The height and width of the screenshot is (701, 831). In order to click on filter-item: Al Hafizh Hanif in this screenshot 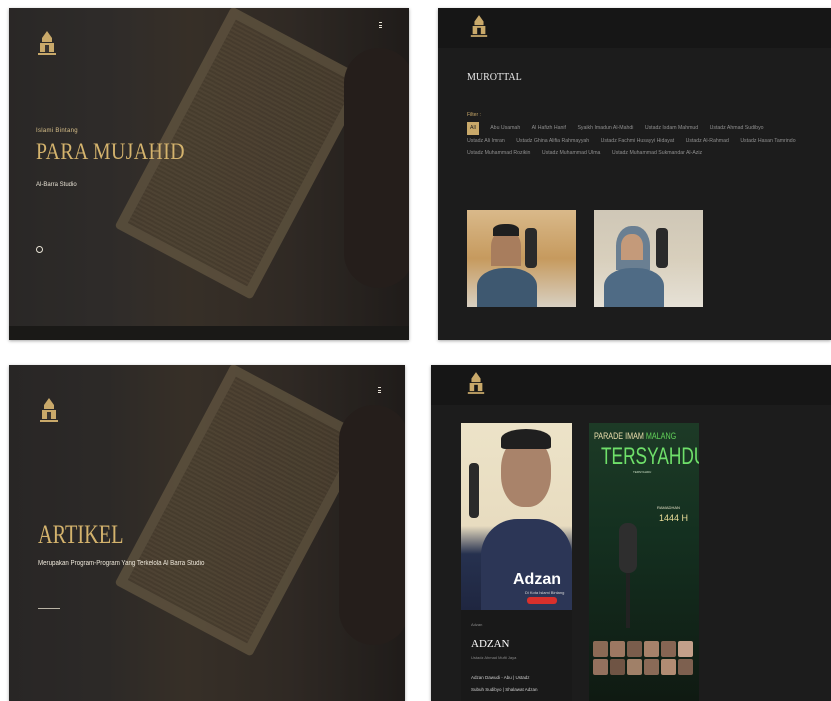, I will do `click(549, 128)`.